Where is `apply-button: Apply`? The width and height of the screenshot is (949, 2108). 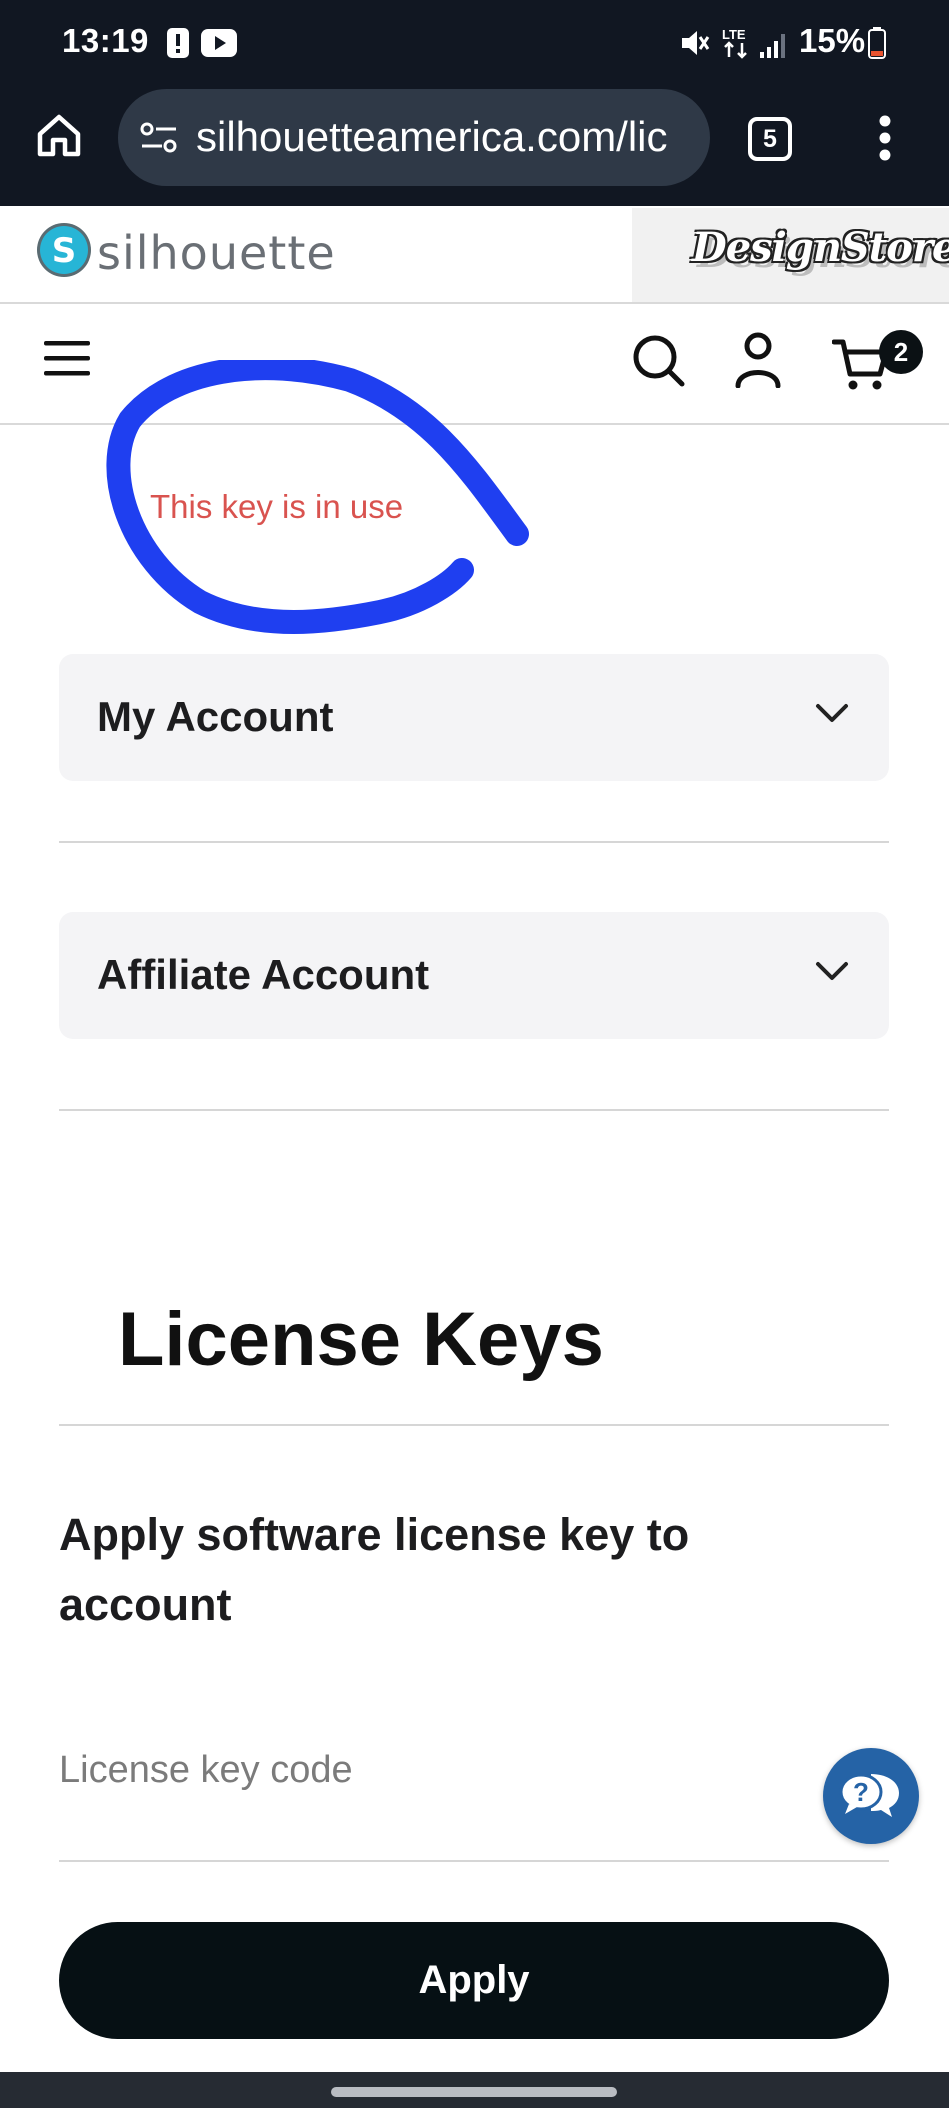 apply-button: Apply is located at coordinates (474, 1980).